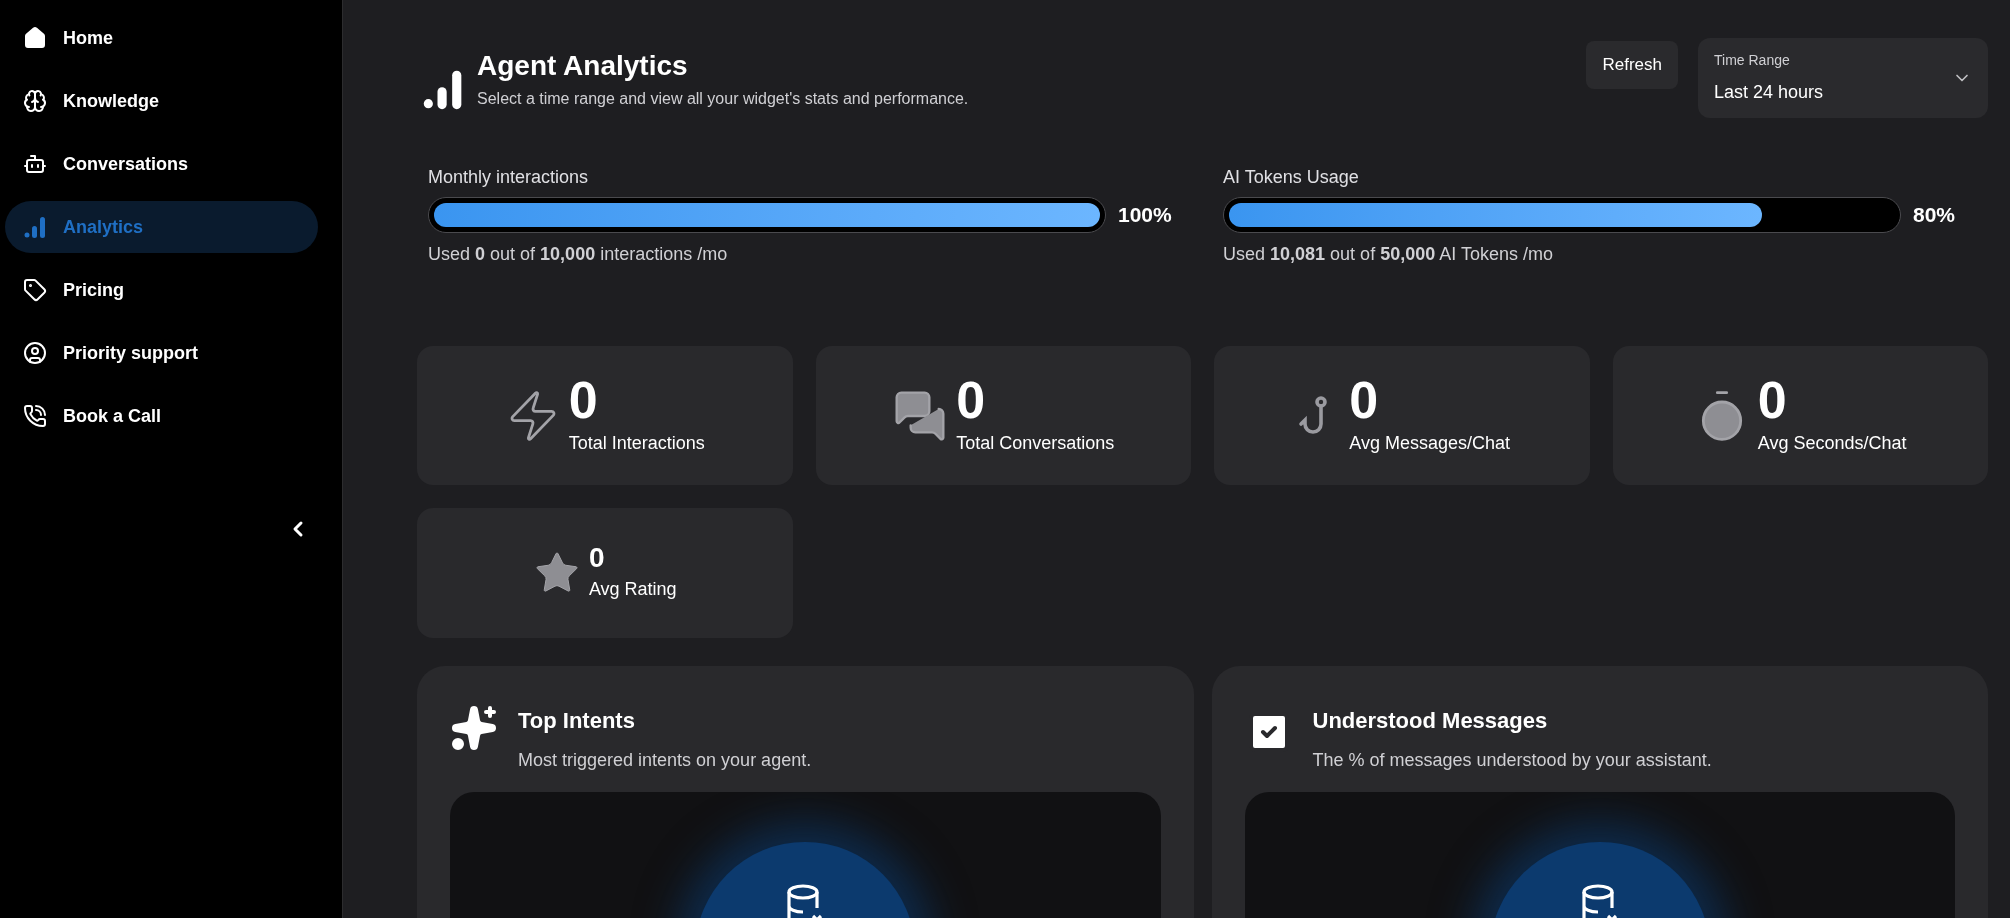 This screenshot has height=918, width=2010. Describe the element at coordinates (1934, 215) in the screenshot. I see `usage-percent: 80%` at that location.